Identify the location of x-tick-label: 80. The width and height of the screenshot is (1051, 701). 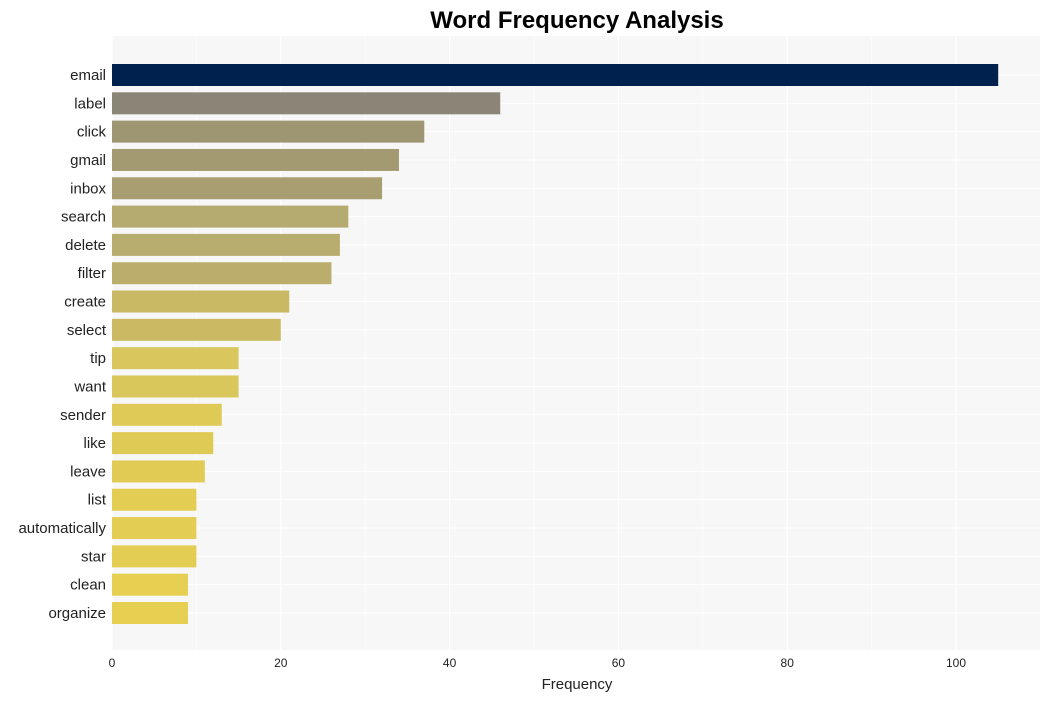
(788, 663).